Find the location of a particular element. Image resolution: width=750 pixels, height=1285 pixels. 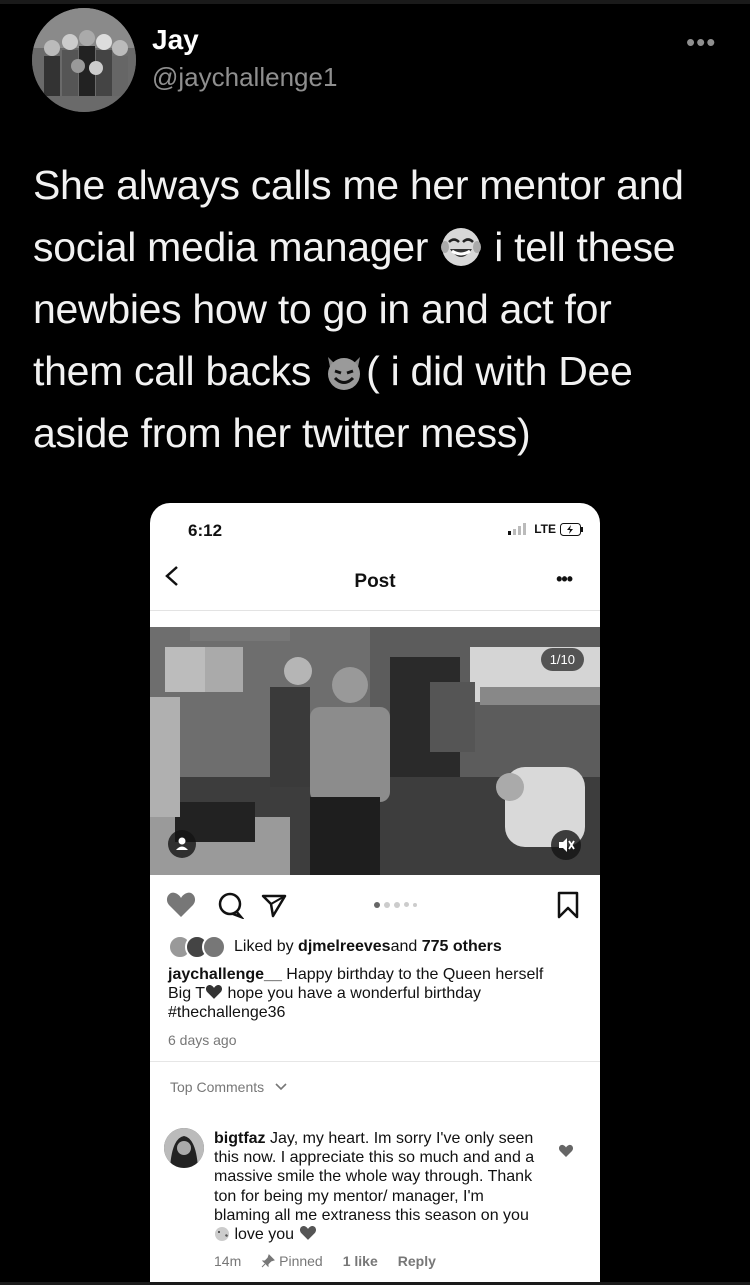

network-label: LTE is located at coordinates (545, 529).